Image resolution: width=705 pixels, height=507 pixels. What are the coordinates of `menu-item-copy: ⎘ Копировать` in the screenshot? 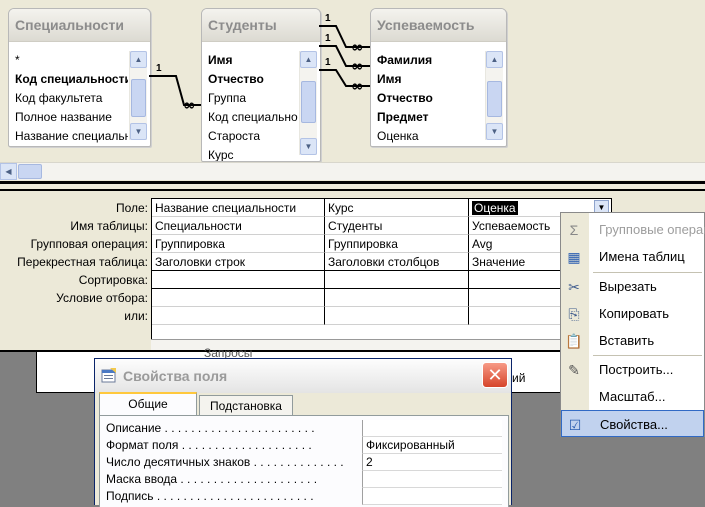 It's located at (632, 313).